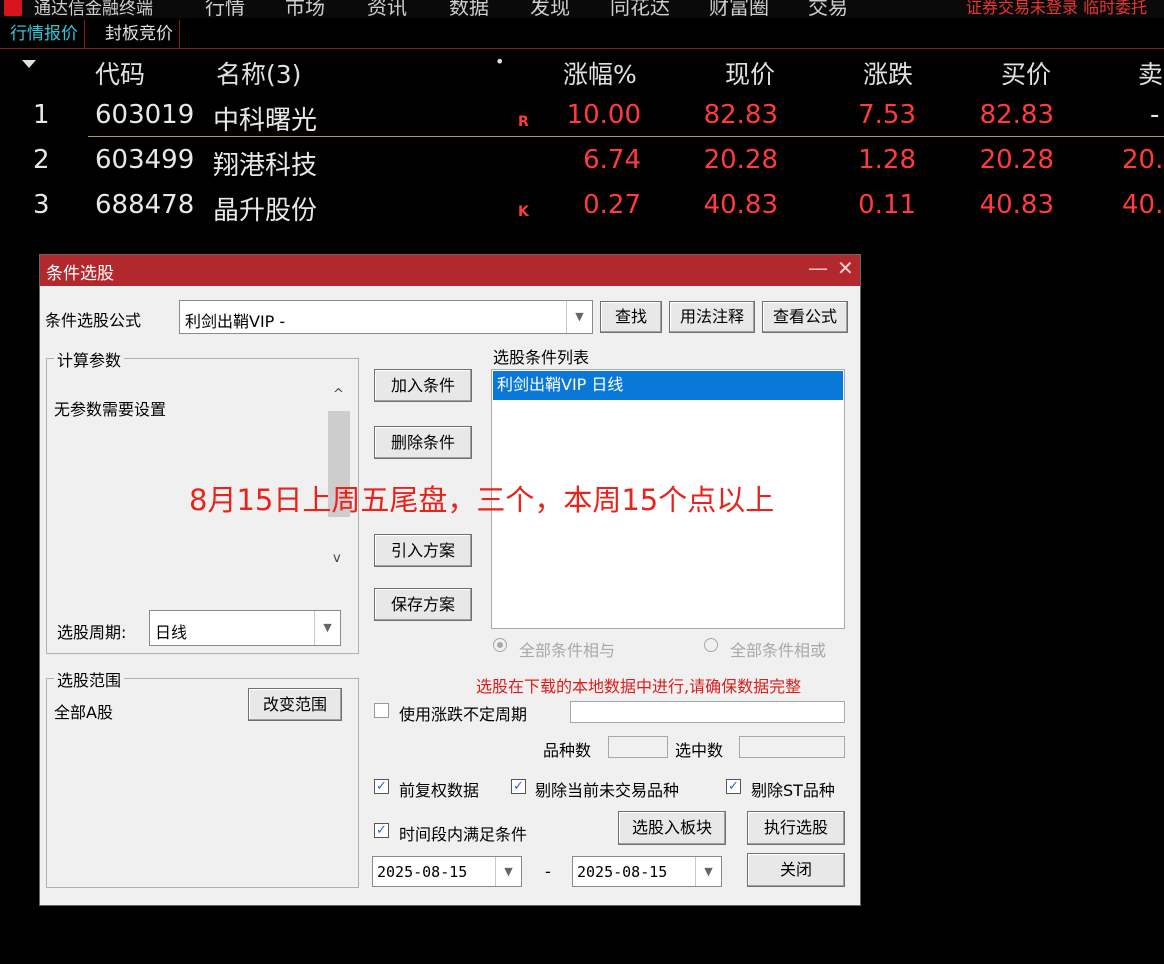  What do you see at coordinates (381, 830) in the screenshot?
I see `time-range-checkbox: ✓` at bounding box center [381, 830].